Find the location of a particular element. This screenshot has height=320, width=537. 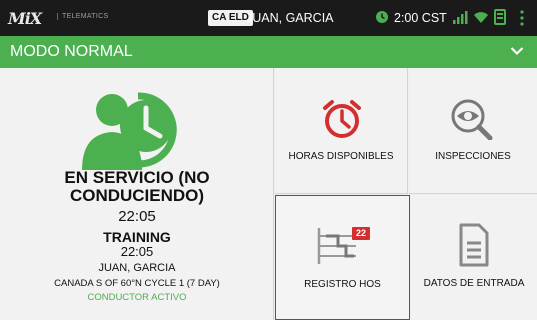

signal-icon is located at coordinates (460, 17).